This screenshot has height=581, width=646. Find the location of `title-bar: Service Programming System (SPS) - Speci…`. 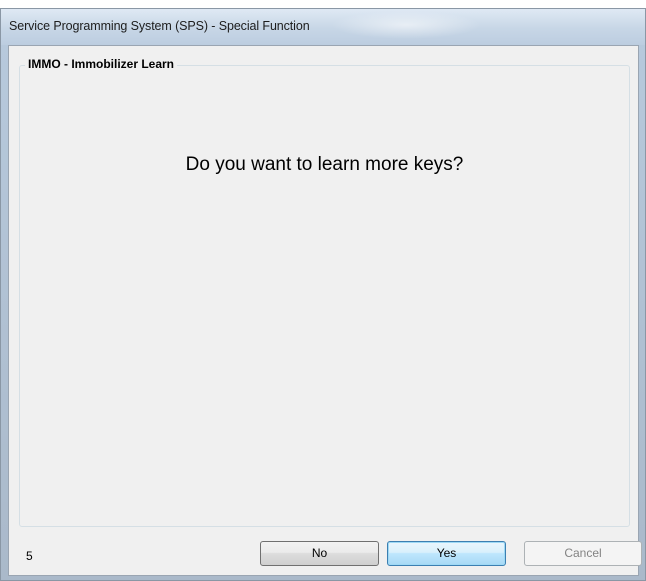

title-bar: Service Programming System (SPS) - Speci… is located at coordinates (323, 27).